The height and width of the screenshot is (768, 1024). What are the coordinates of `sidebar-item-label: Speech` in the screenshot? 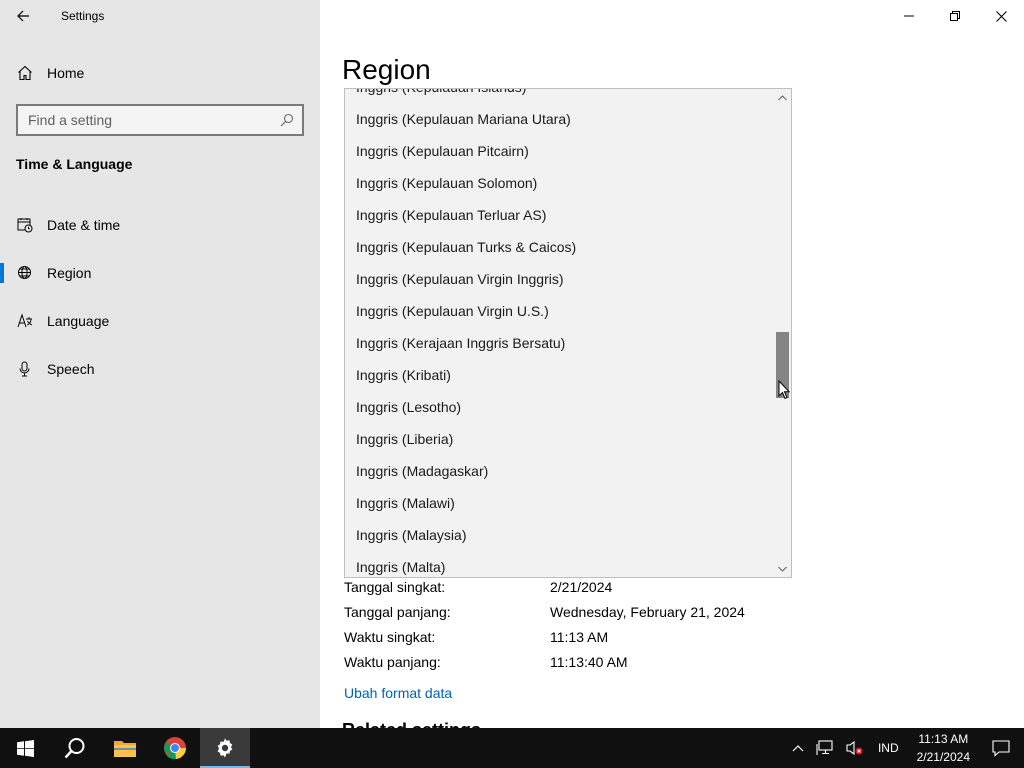 It's located at (71, 369).